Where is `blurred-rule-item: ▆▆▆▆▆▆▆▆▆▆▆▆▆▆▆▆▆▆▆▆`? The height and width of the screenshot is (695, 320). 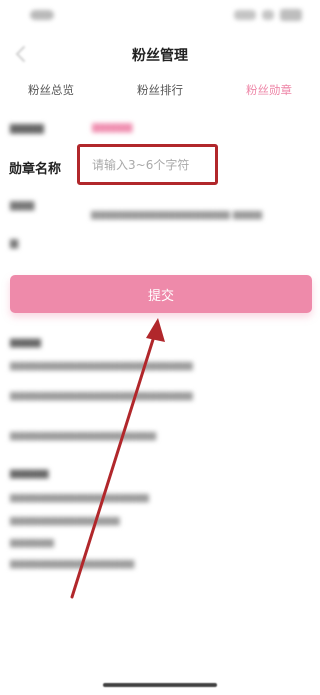
blurred-rule-item: ▆▆▆▆▆▆▆▆▆▆▆▆▆▆▆▆▆▆▆▆ is located at coordinates (83, 435).